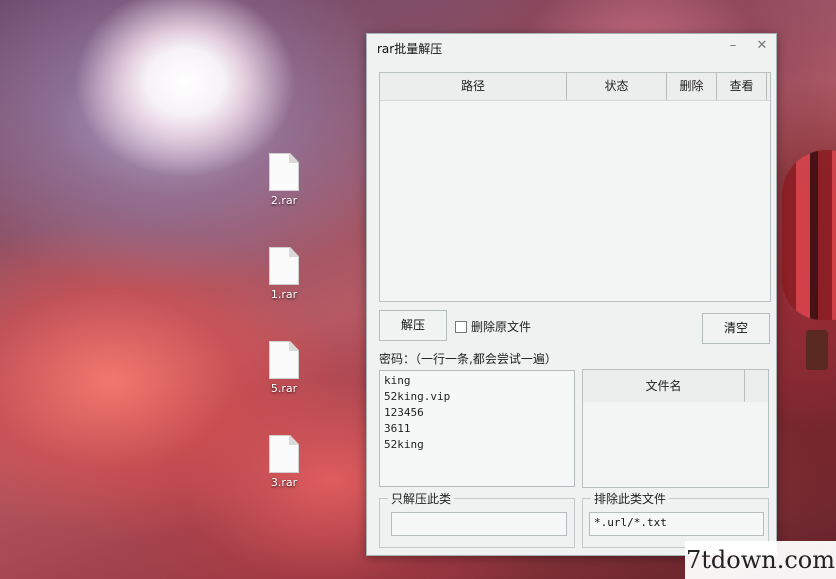  I want to click on password-label: 密码：（一行一条,都会尝试一遍）, so click(468, 359).